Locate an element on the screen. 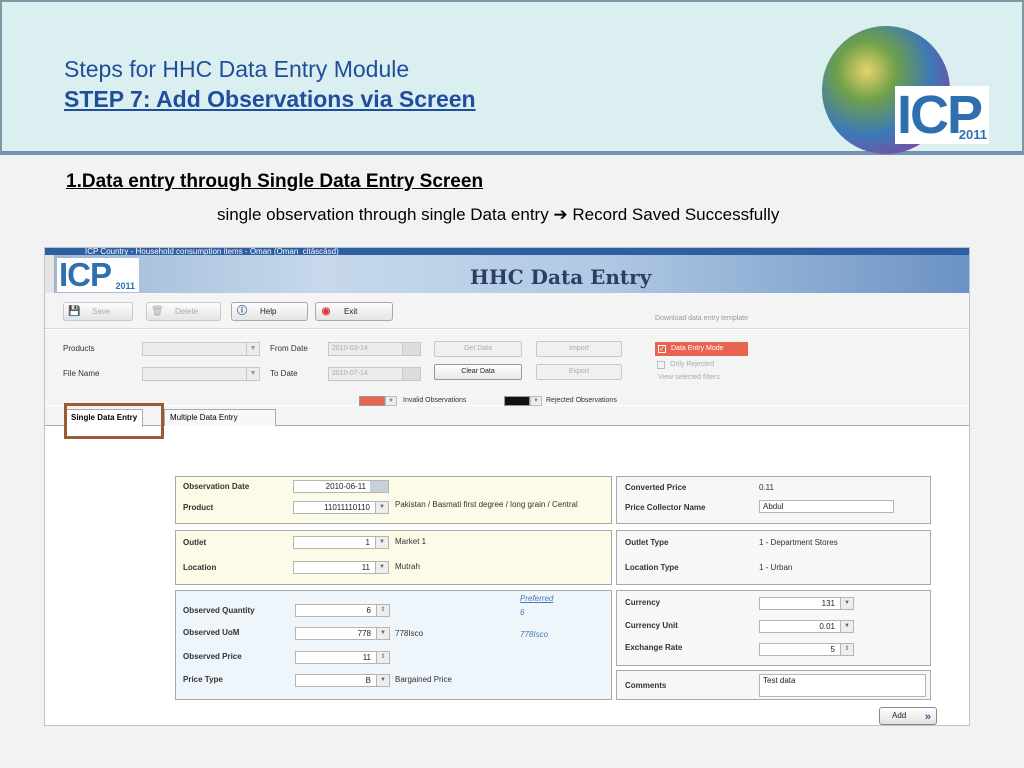 Image resolution: width=1024 pixels, height=768 pixels. preferred-value: 6 is located at coordinates (522, 612).